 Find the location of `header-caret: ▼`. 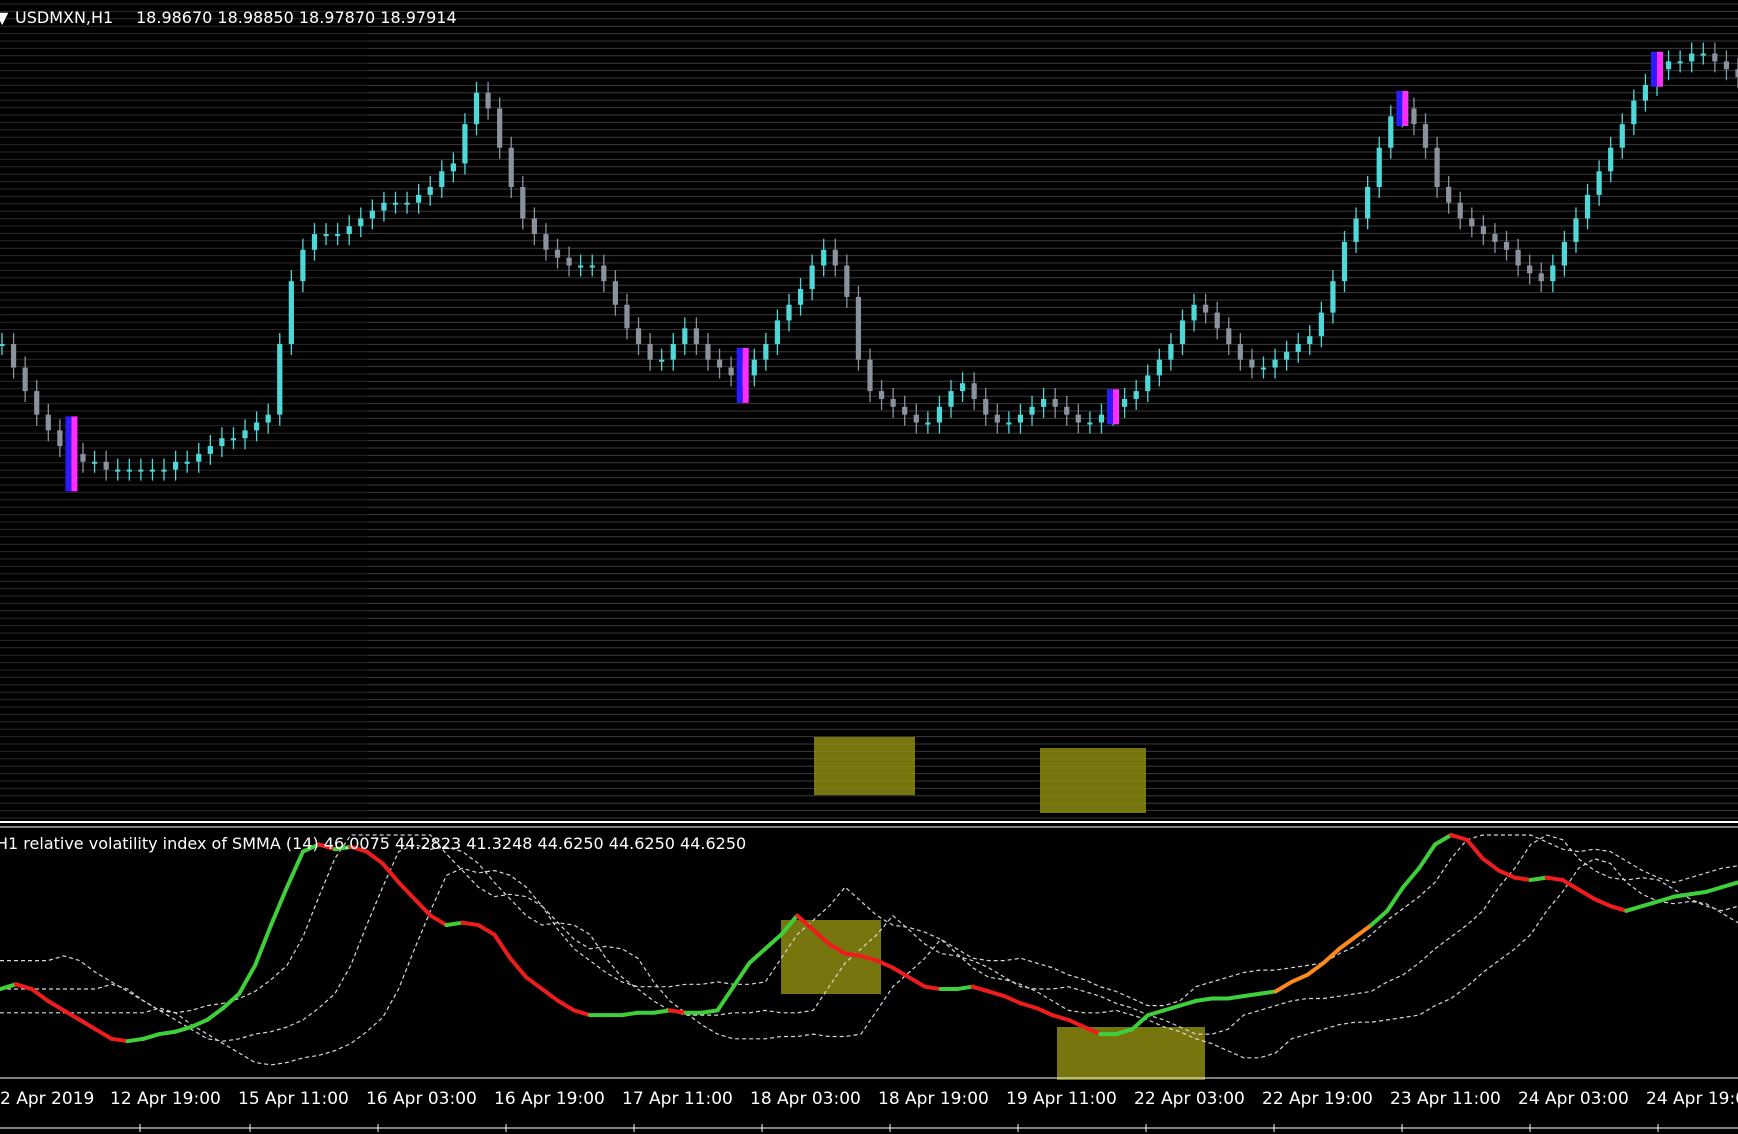

header-caret: ▼ is located at coordinates (4, 17).